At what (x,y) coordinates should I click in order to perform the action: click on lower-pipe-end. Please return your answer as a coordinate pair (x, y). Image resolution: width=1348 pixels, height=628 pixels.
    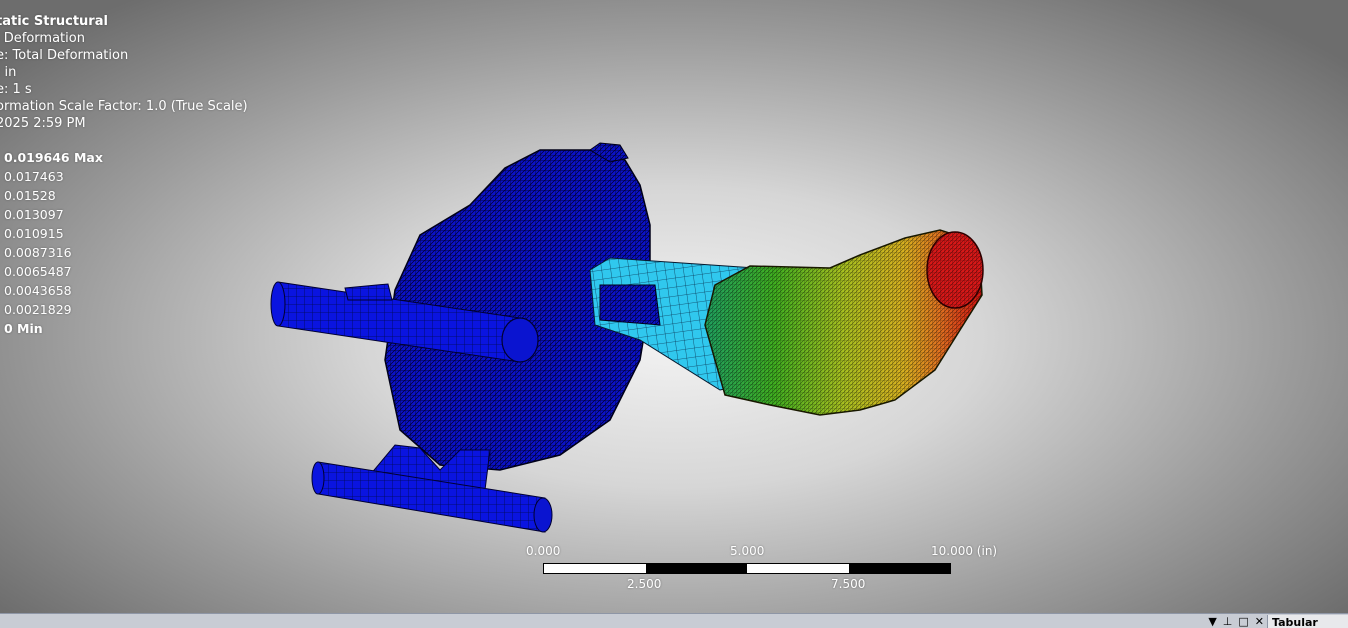
    Looking at the image, I should click on (318, 478).